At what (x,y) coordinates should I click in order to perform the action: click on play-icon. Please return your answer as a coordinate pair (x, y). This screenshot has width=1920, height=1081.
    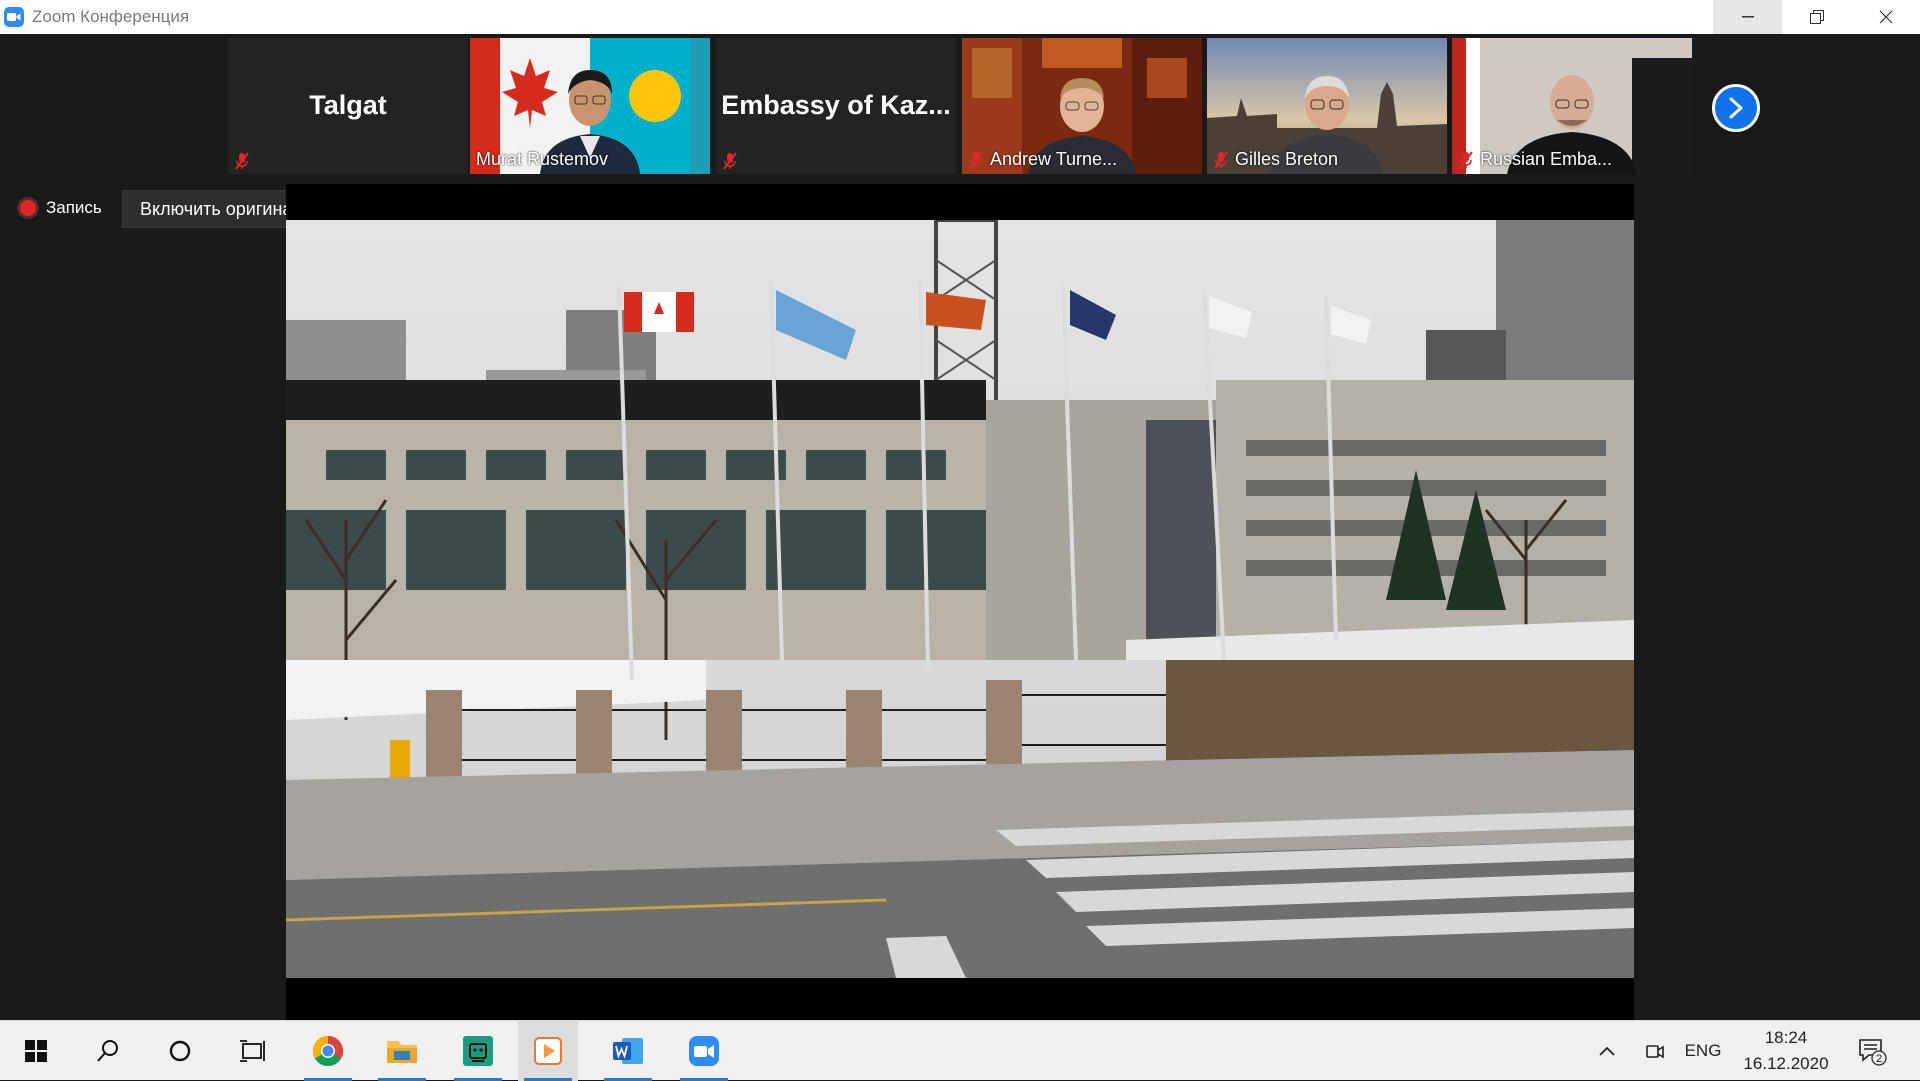
    Looking at the image, I should click on (548, 1051).